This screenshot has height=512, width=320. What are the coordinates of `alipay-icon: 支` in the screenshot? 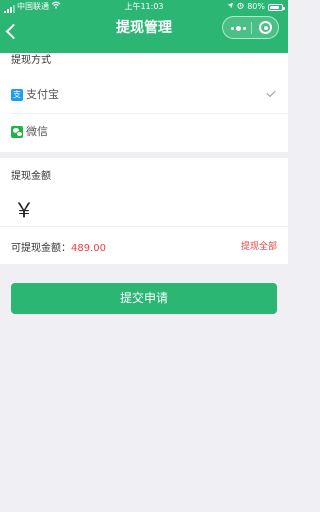 It's located at (17, 95).